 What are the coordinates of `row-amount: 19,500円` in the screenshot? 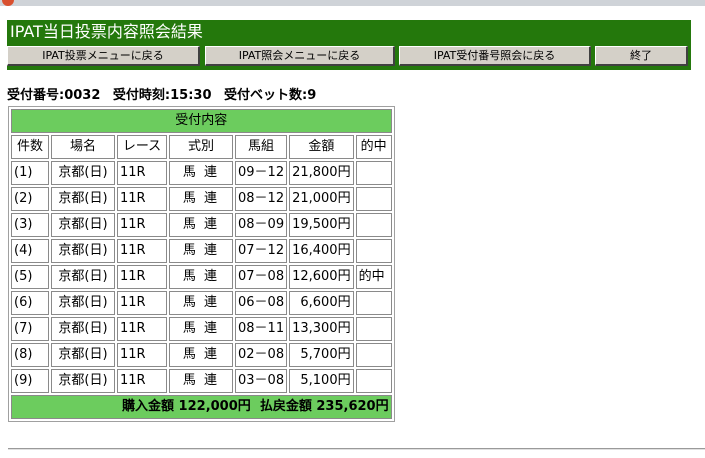 It's located at (321, 225).